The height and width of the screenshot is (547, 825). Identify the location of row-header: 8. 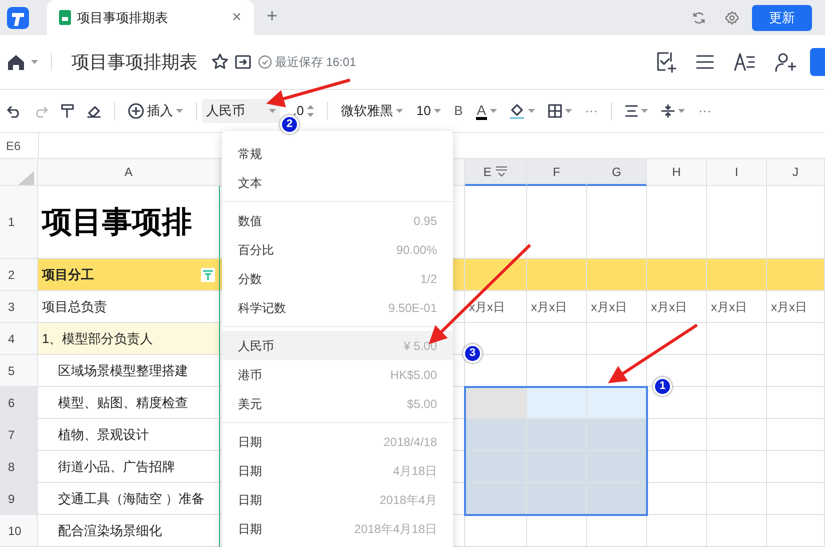
(19, 467).